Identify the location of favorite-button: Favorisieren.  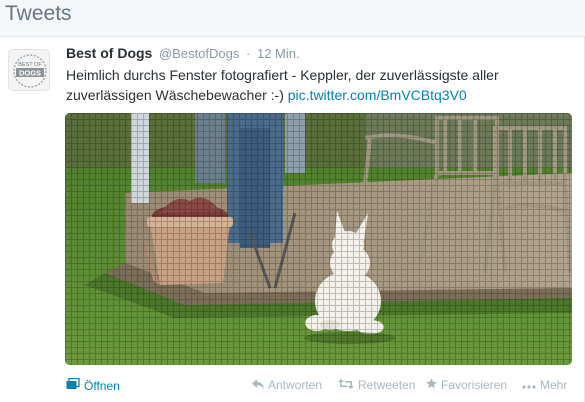
(466, 385).